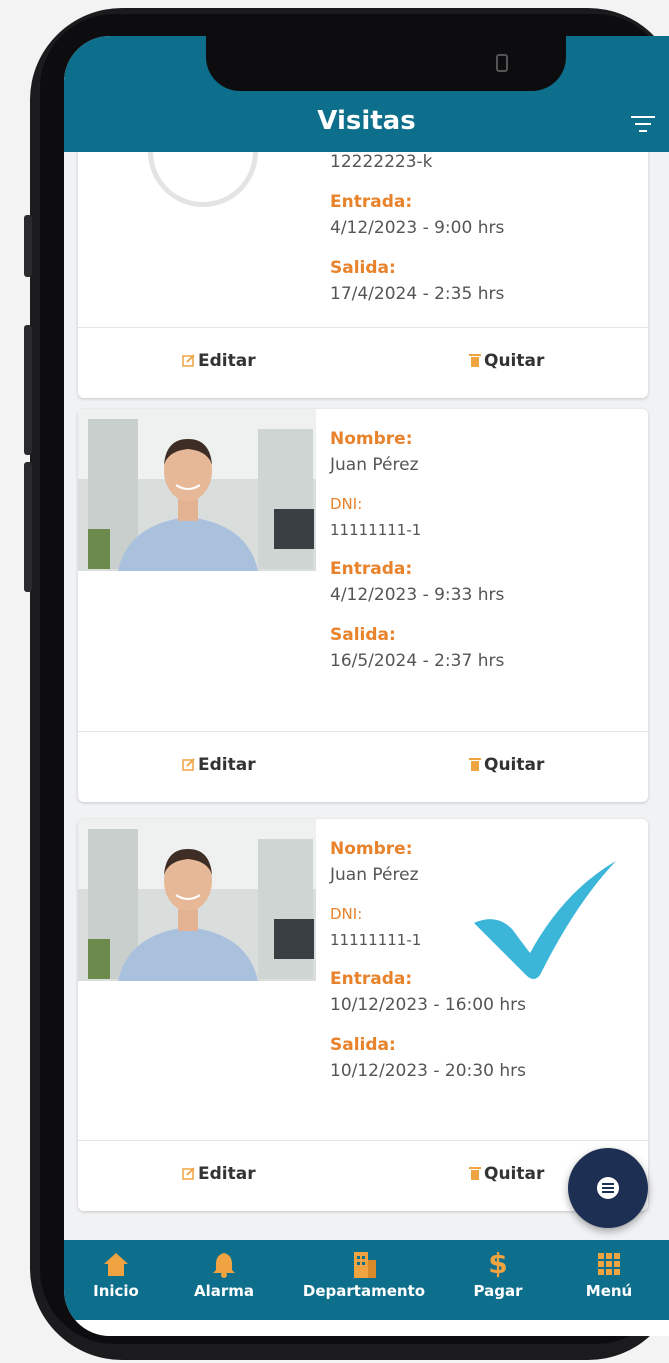  Describe the element at coordinates (417, 294) in the screenshot. I see `salida-value: 17/4/2024 - 2:35 hrs` at that location.